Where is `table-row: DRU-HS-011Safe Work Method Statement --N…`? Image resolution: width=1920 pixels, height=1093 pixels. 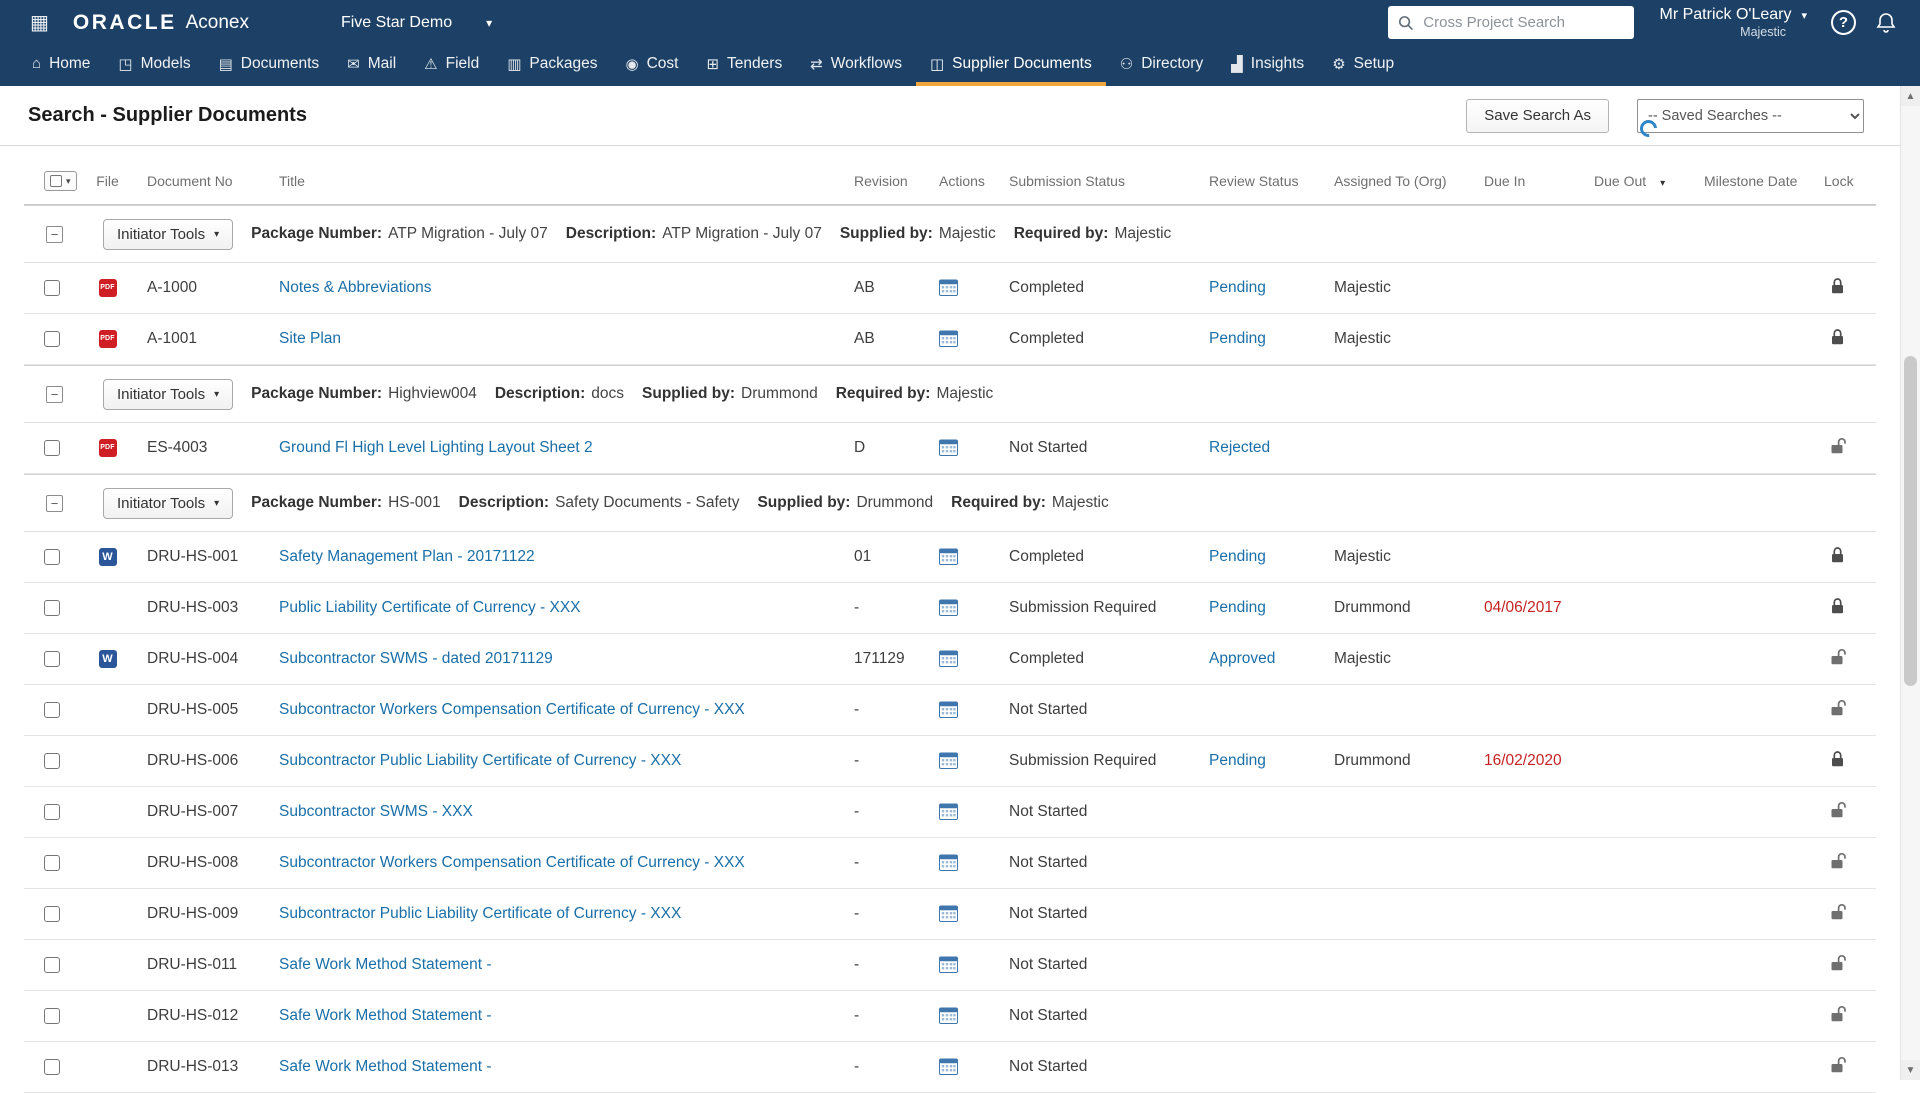 table-row: DRU-HS-011Safe Work Method Statement --N… is located at coordinates (950, 965).